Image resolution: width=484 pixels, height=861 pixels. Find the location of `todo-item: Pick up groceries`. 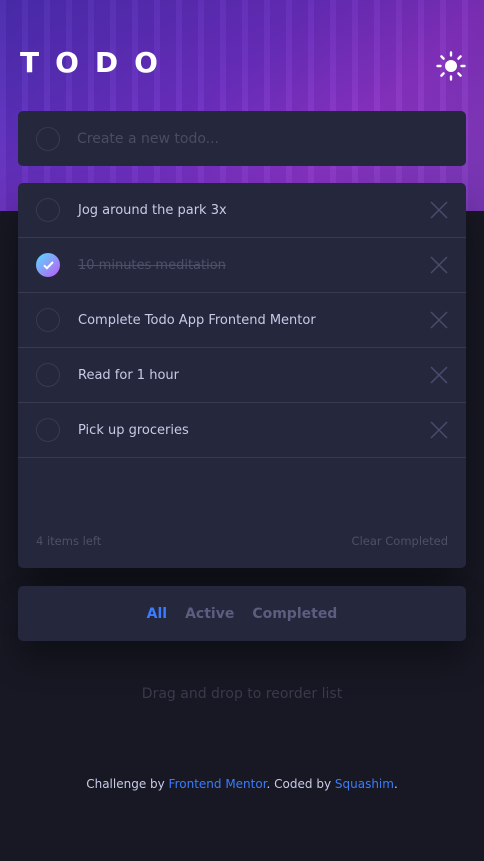

todo-item: Pick up groceries is located at coordinates (242, 430).